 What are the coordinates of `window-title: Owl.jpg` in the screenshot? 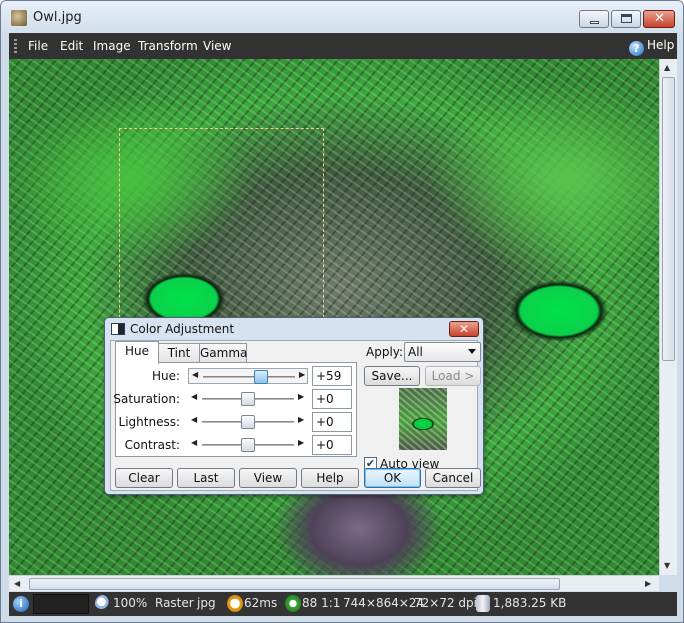 It's located at (57, 17).